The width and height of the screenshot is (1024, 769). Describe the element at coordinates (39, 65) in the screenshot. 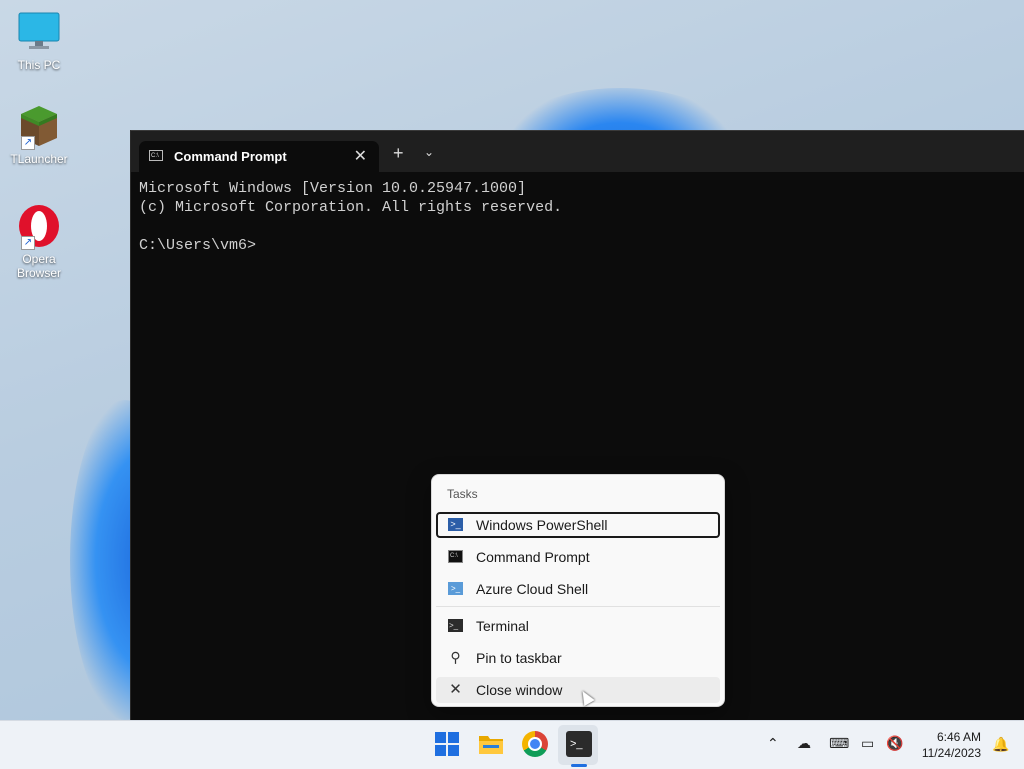

I see `desktop-icon-label: This PC` at that location.